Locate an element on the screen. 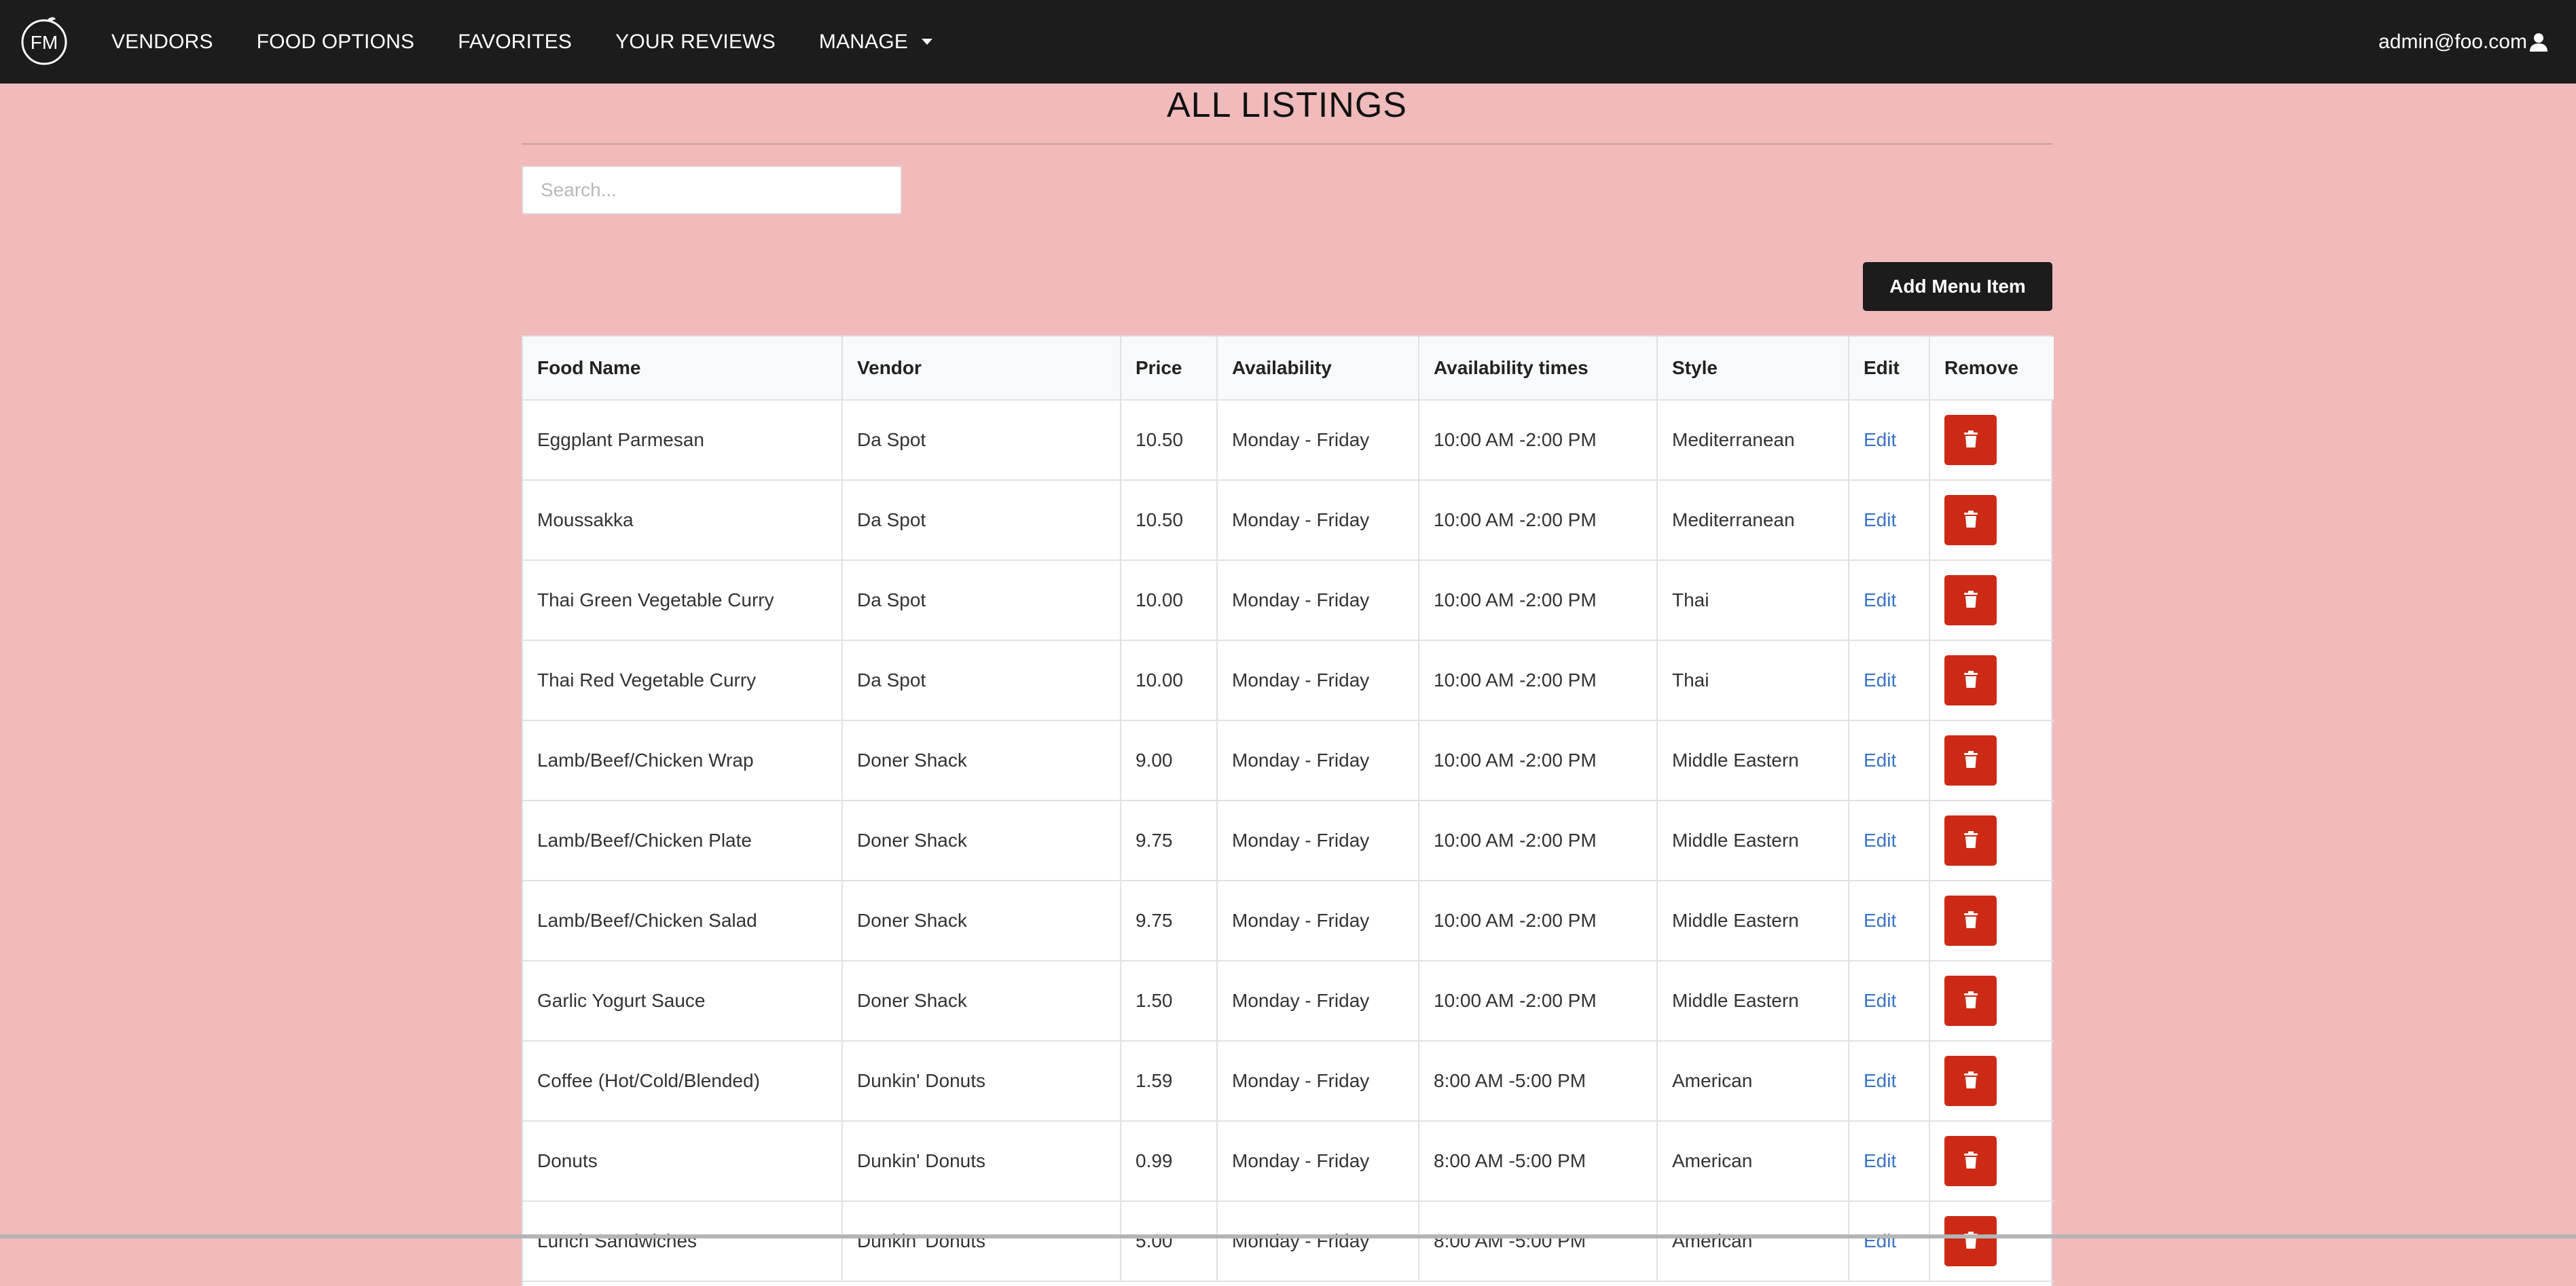 Image resolution: width=2576 pixels, height=1286 pixels. cell-style: Middle Eastern is located at coordinates (1753, 1001).